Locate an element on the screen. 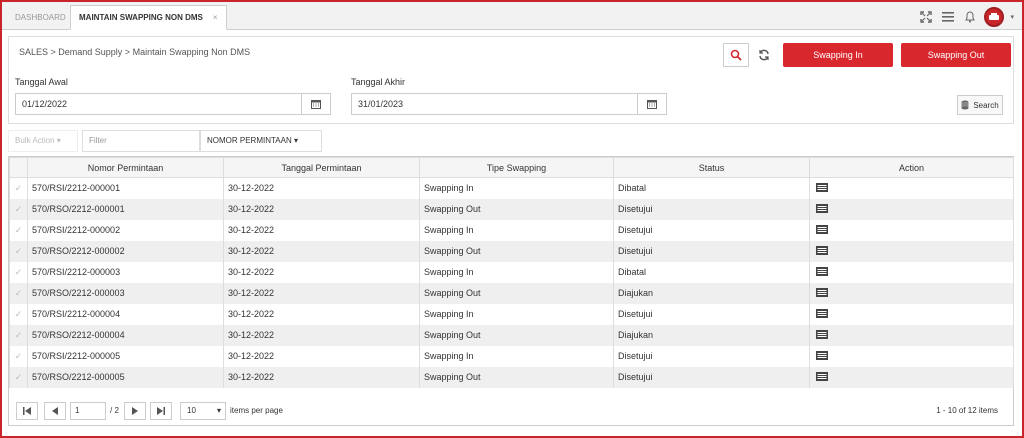 The image size is (1024, 438). swapping-in-button: Swapping In is located at coordinates (838, 55).